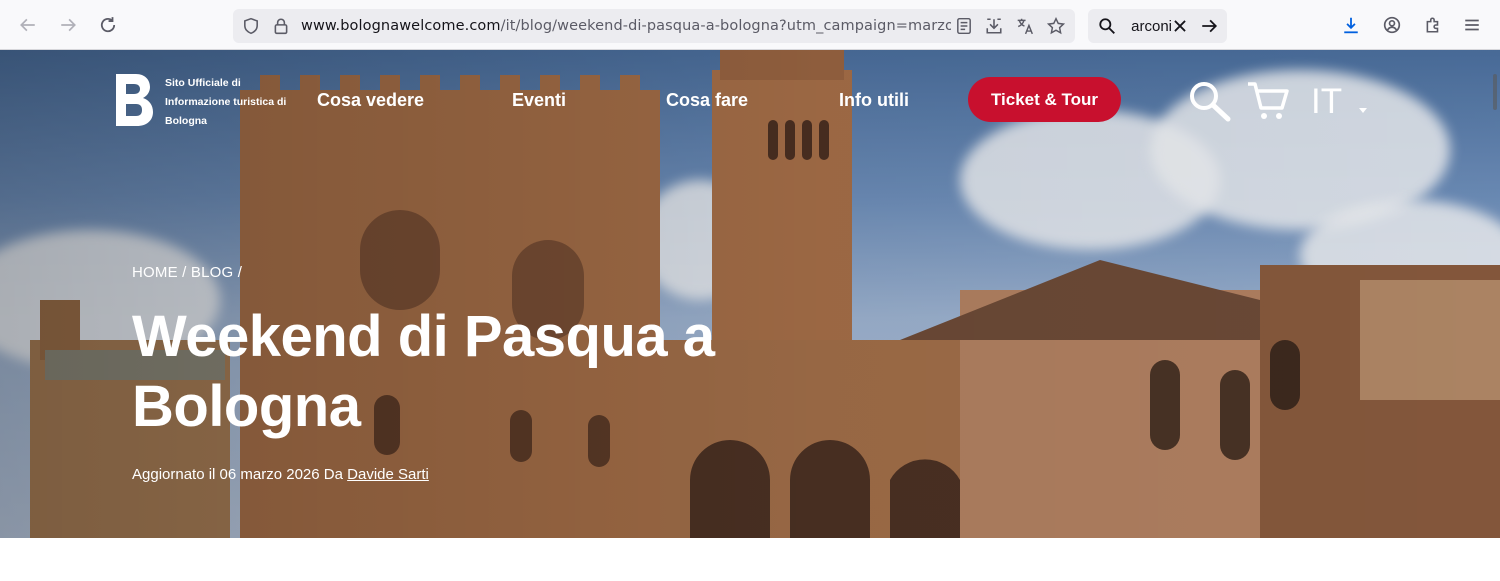  I want to click on account-button, so click(1392, 25).